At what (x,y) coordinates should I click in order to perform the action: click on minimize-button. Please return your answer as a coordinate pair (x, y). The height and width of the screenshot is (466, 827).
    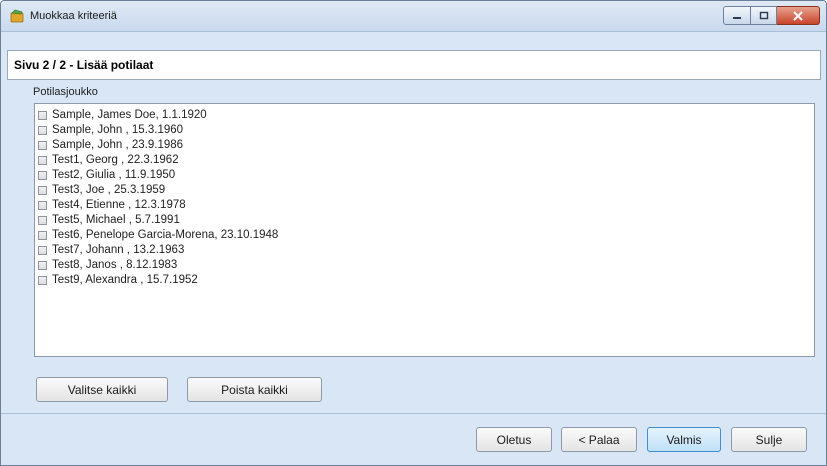
    Looking at the image, I should click on (737, 15).